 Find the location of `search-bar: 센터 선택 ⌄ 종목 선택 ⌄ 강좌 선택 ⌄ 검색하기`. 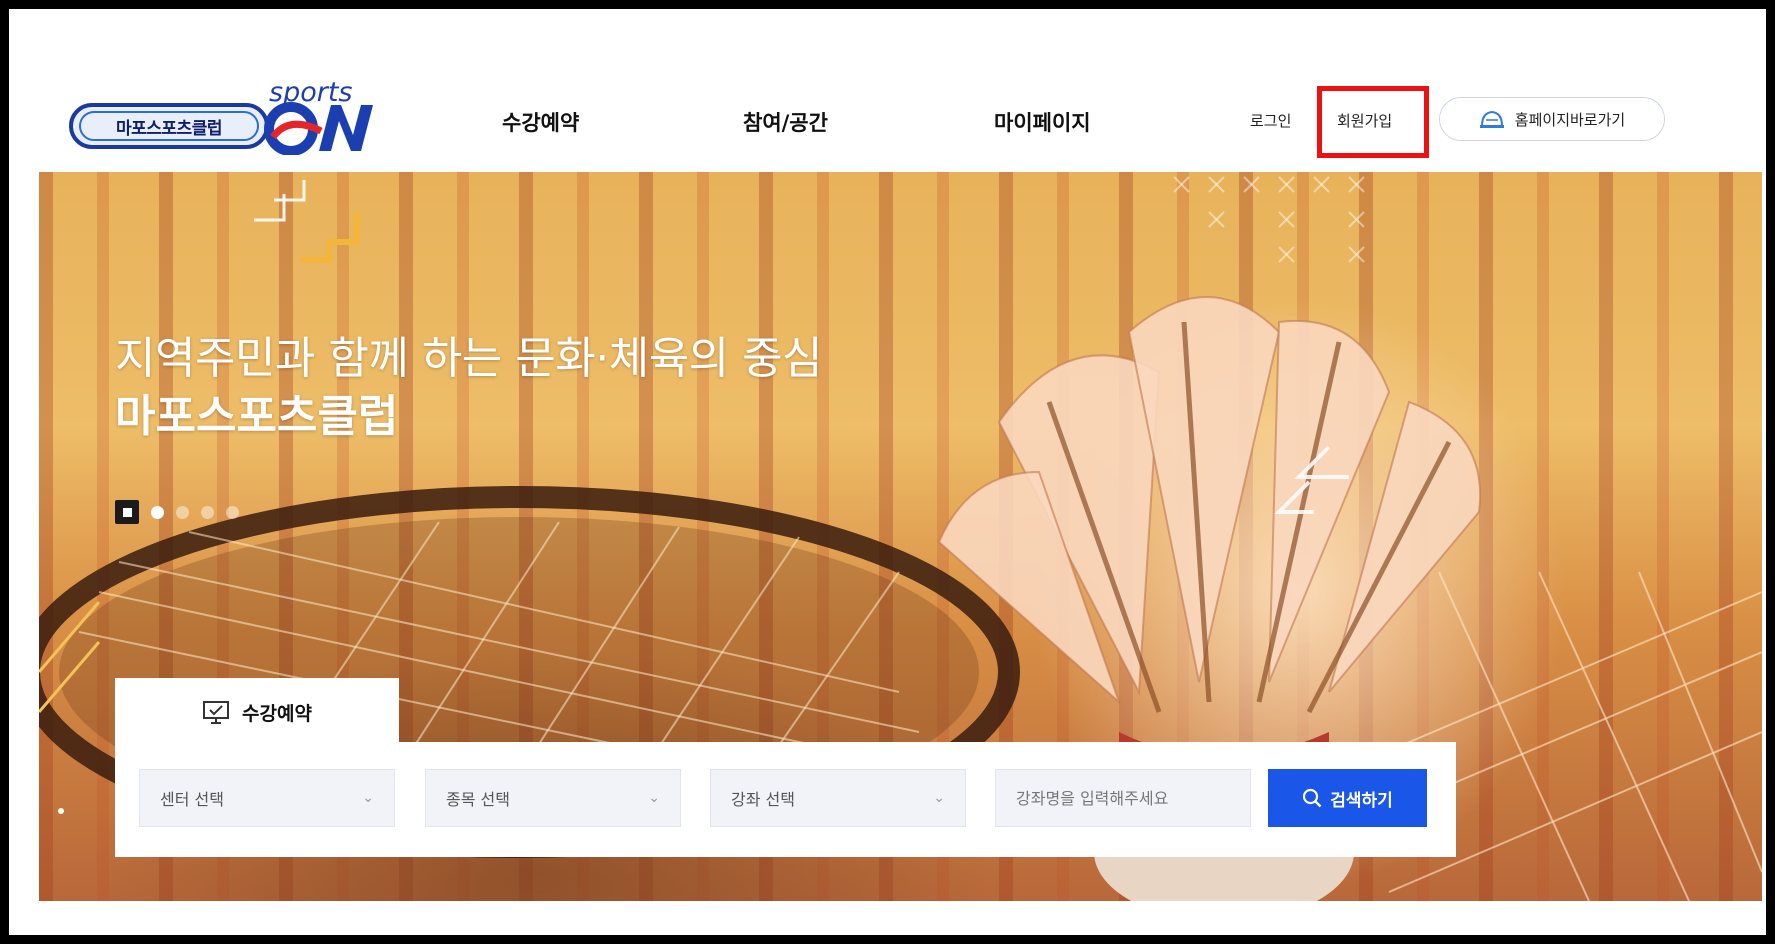

search-bar: 센터 선택 ⌄ 종목 선택 ⌄ 강좌 선택 ⌄ 검색하기 is located at coordinates (785, 799).